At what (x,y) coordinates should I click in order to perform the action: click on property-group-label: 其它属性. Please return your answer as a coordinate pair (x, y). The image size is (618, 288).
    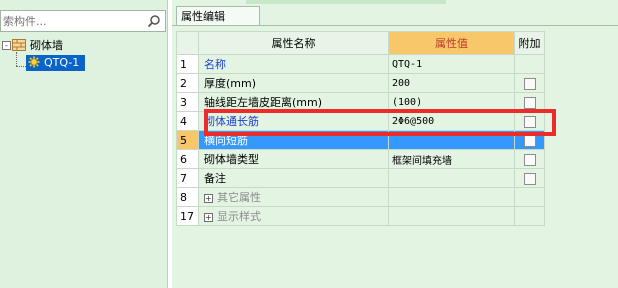
    Looking at the image, I should click on (239, 197).